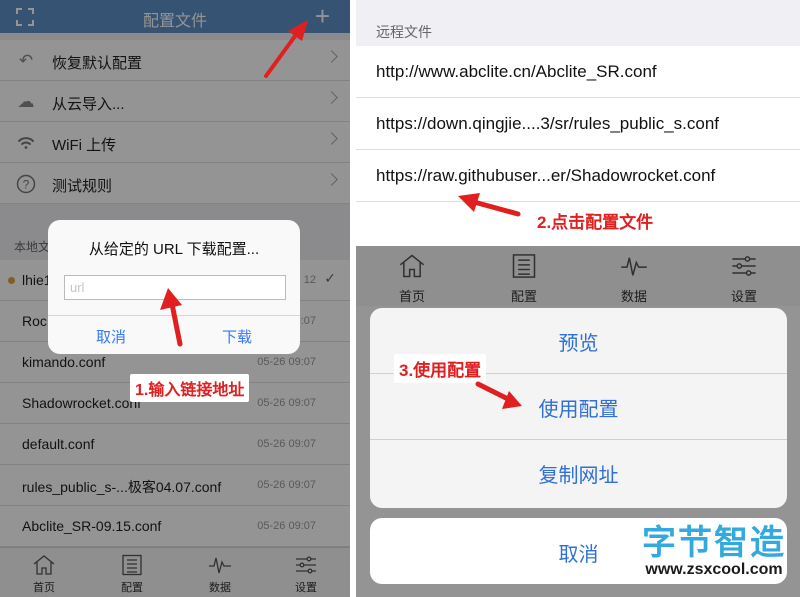 The height and width of the screenshot is (597, 800). Describe the element at coordinates (234, 183) in the screenshot. I see `arrow-to-plus-icon` at that location.